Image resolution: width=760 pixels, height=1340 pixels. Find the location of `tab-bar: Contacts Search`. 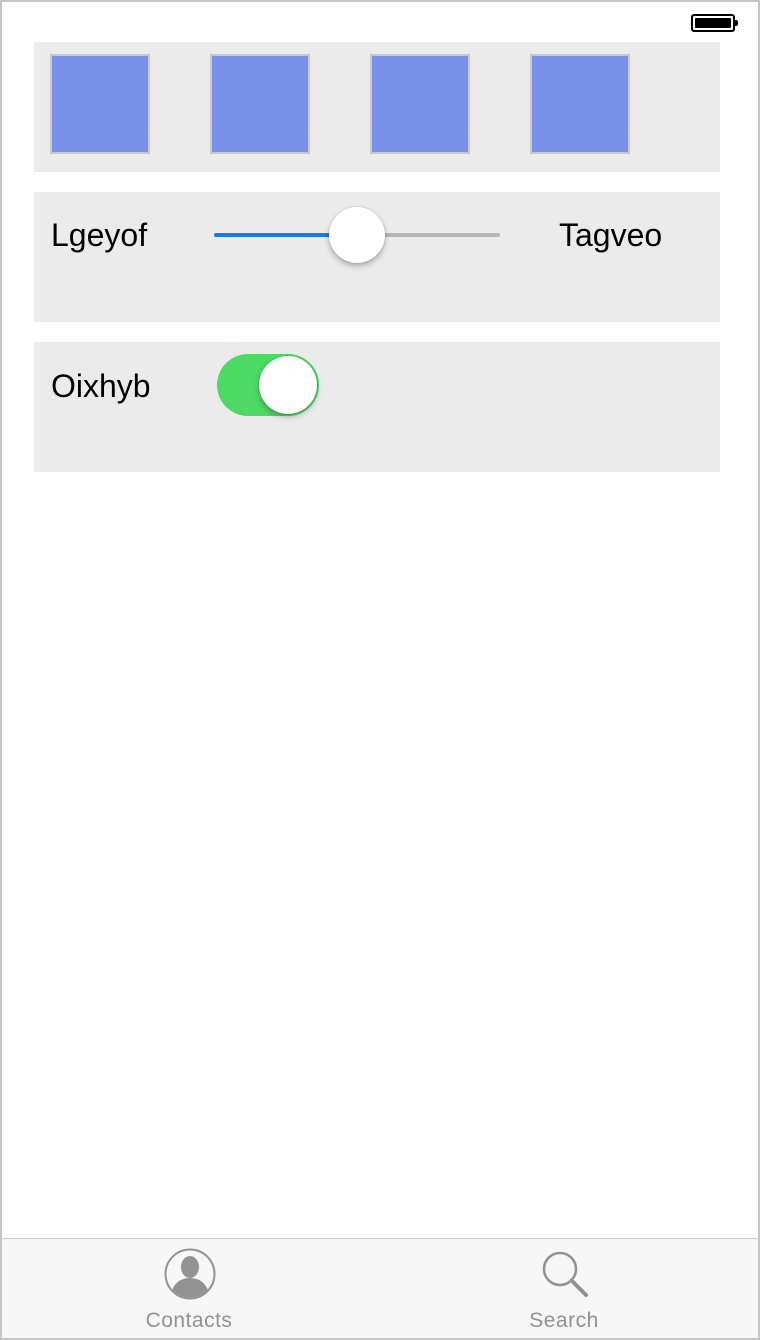

tab-bar: Contacts Search is located at coordinates (380, 1288).